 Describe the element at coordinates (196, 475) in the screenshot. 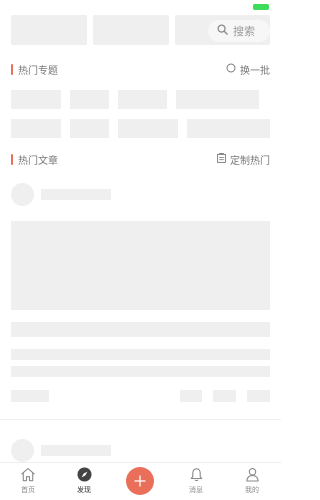

I see `bell-icon` at that location.